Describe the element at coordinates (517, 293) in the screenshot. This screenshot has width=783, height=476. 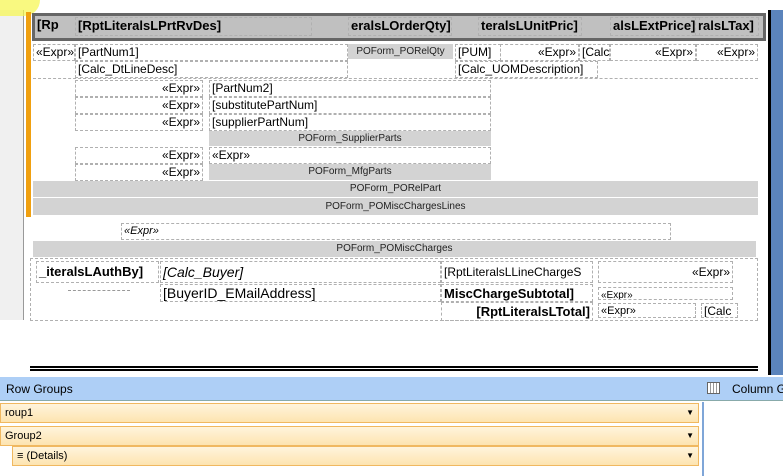
I see `subtotal-label: MiscChargeSubtotal]` at that location.